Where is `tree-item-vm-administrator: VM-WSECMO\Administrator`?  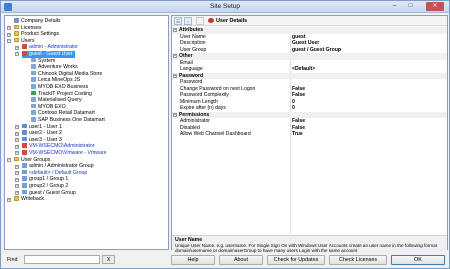
tree-item-vm-administrator: VM-WSECMO\Administrator is located at coordinates (58, 146).